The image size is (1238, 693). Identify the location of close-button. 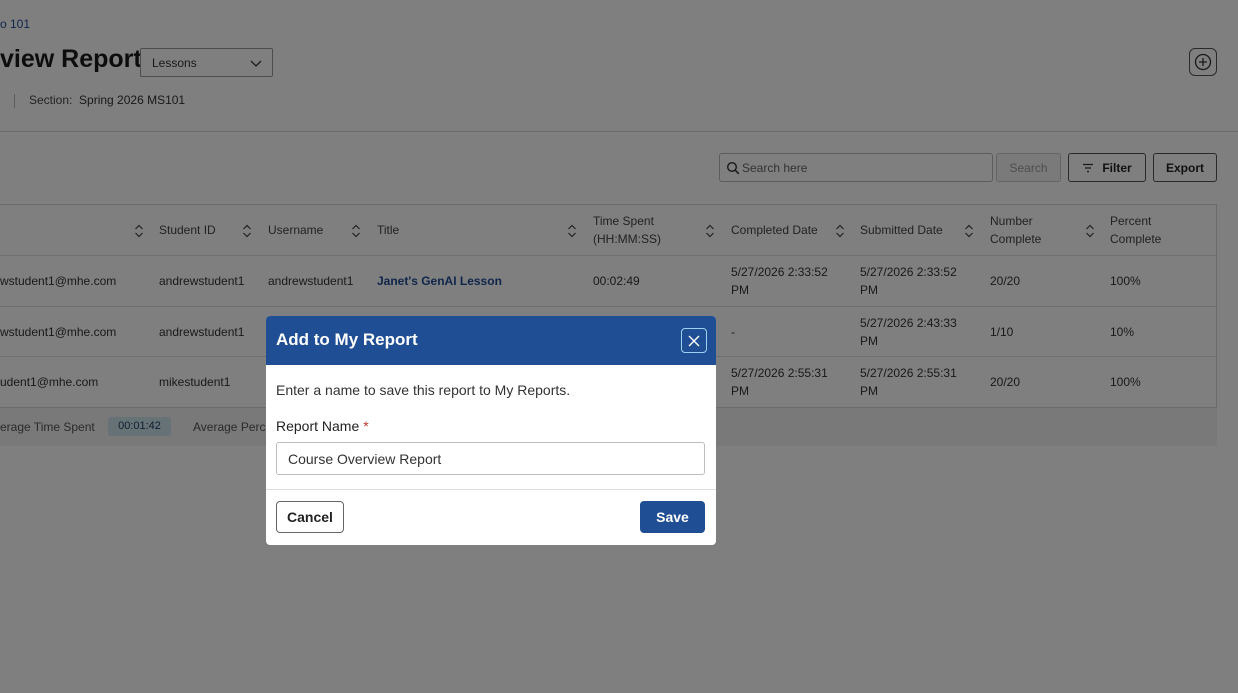
(694, 340).